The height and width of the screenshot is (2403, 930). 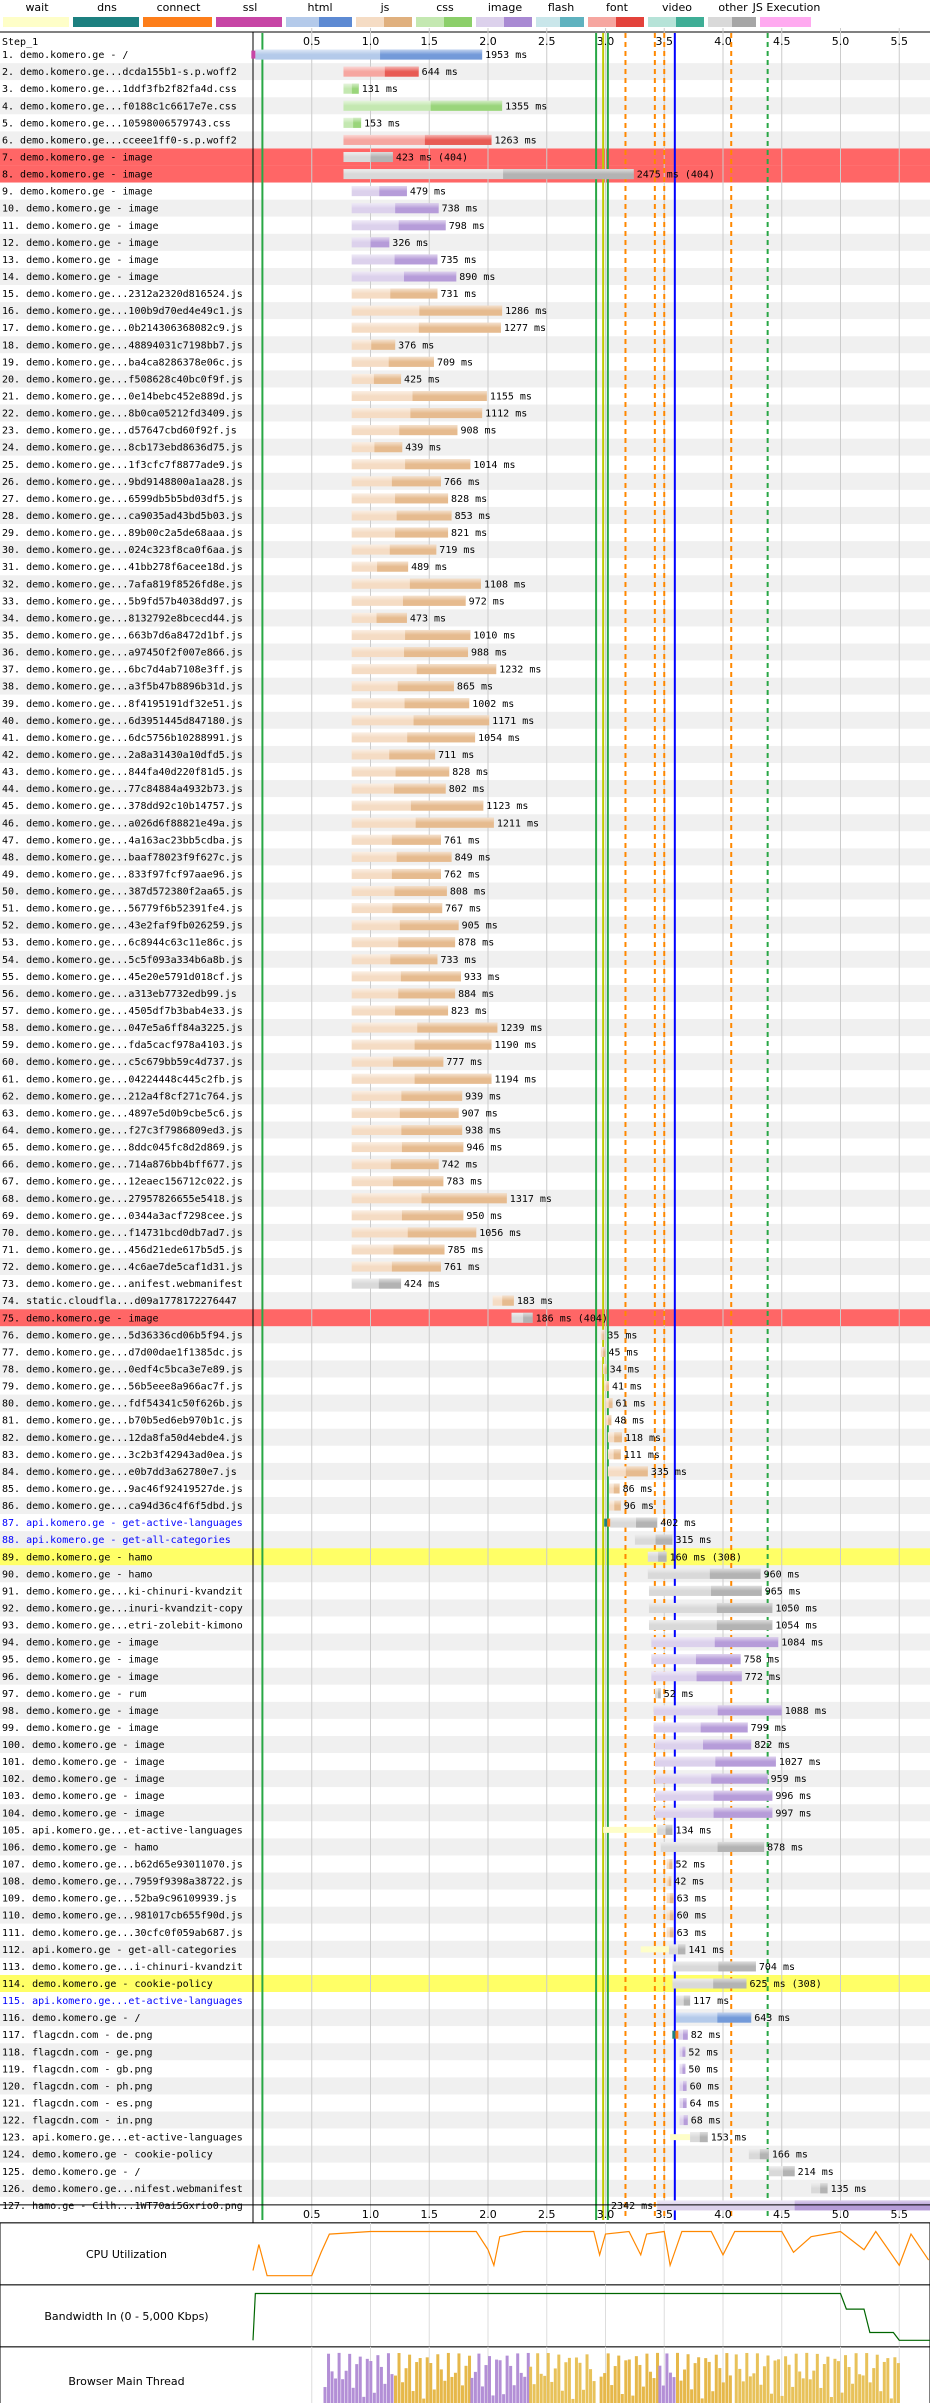 I want to click on legend-item-connect: connect, so click(x=177, y=14).